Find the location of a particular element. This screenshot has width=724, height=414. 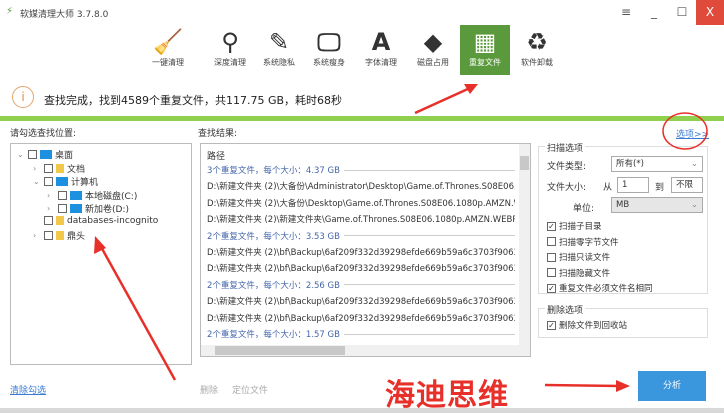

tool-icon: ♻ is located at coordinates (537, 42).